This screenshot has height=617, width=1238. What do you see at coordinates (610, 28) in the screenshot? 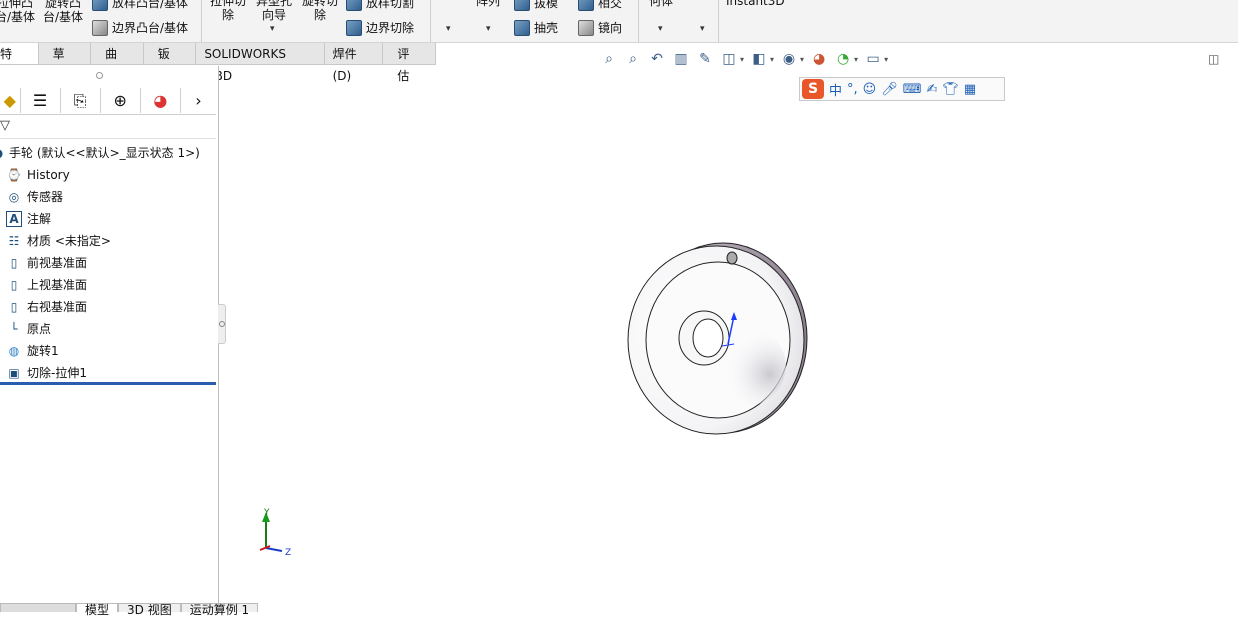
I see `mirror-label: 镜向` at bounding box center [610, 28].